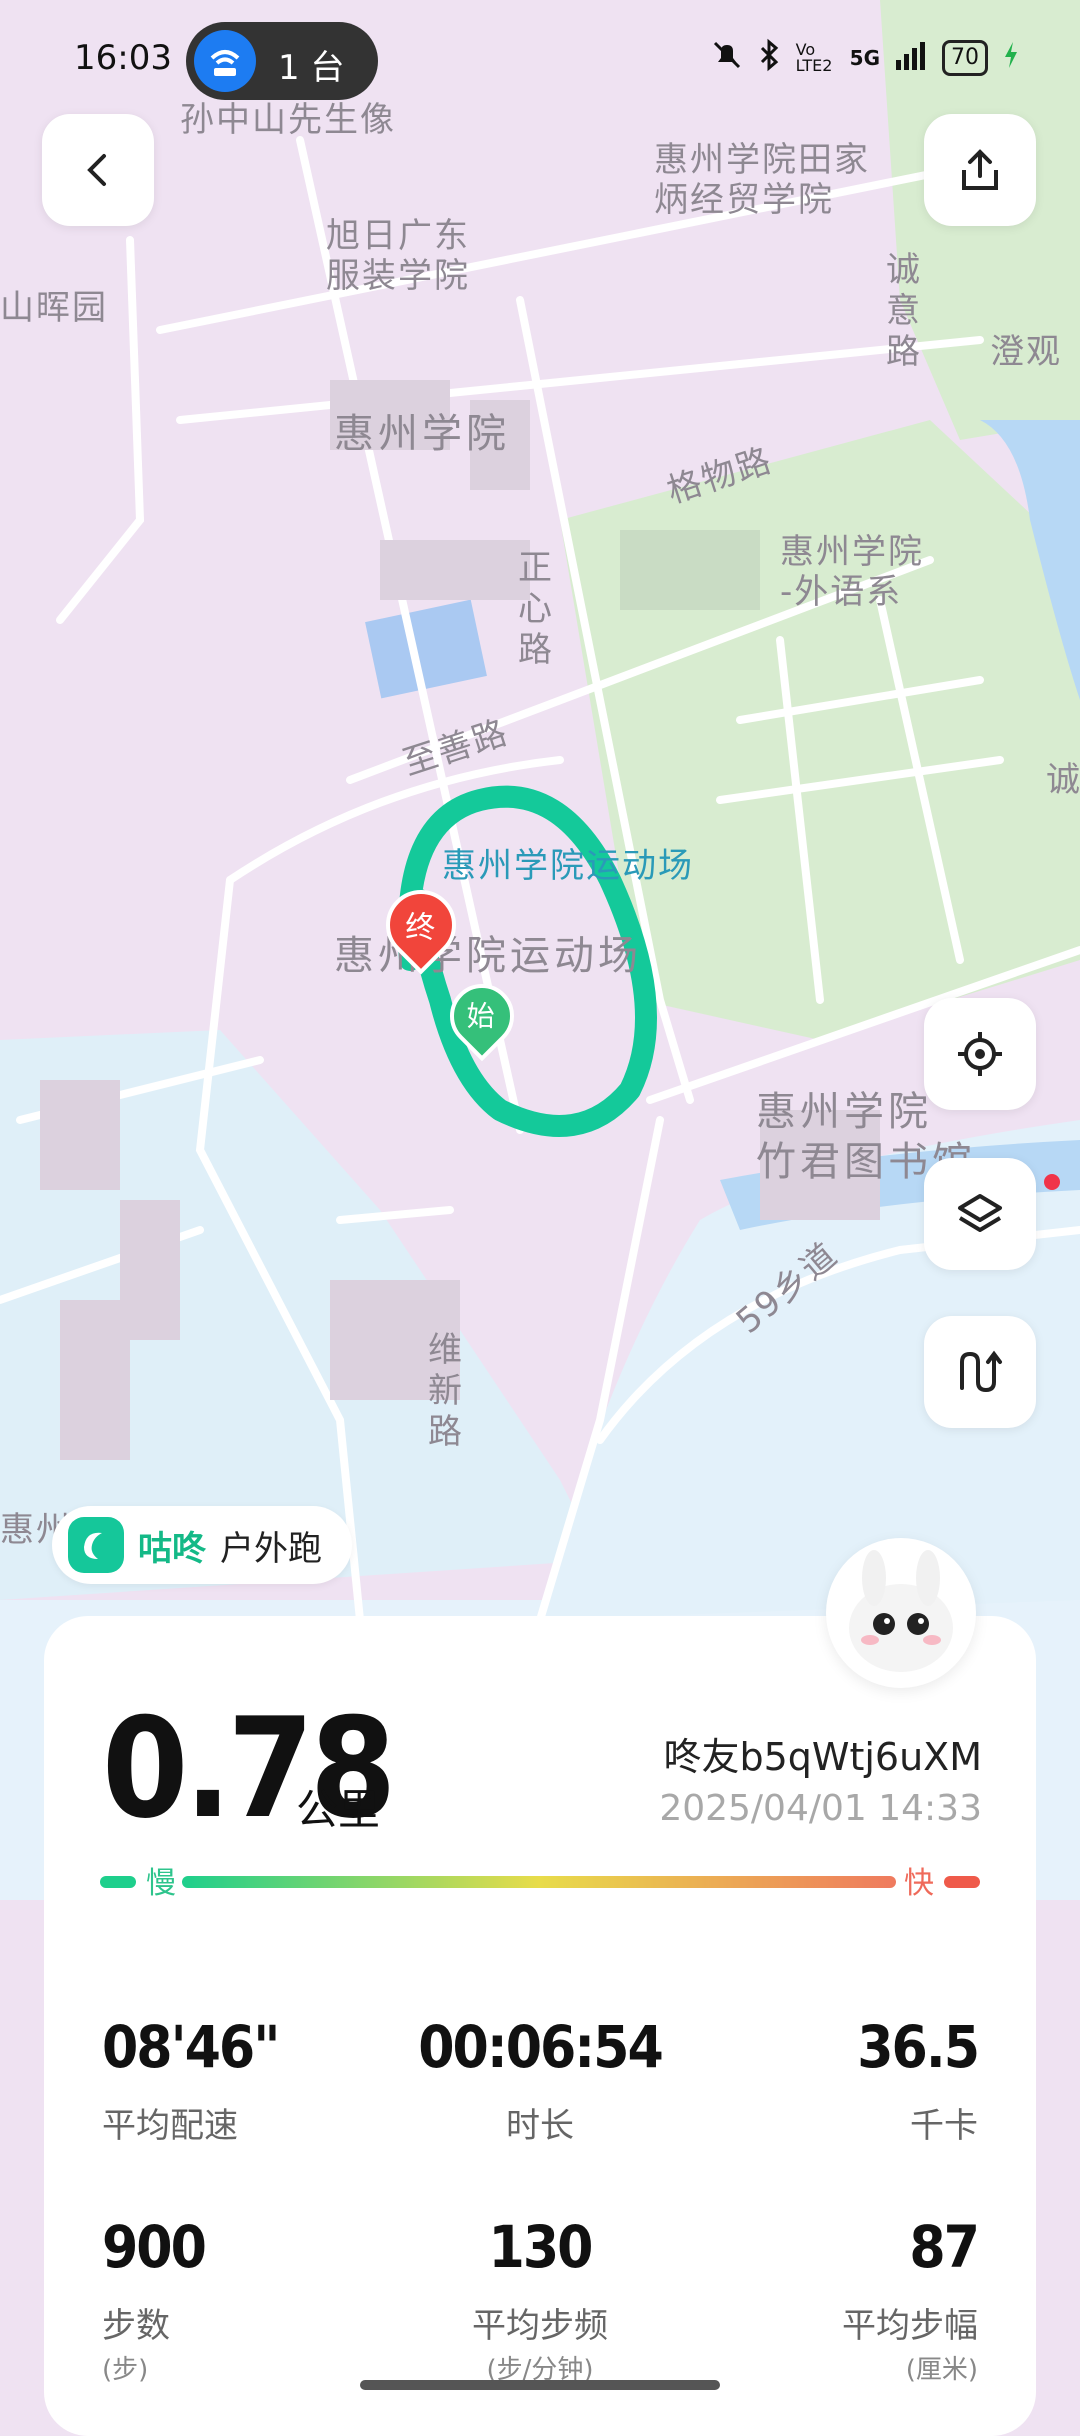  I want to click on workout-datetime: 2025/04/01 14:33, so click(820, 1808).